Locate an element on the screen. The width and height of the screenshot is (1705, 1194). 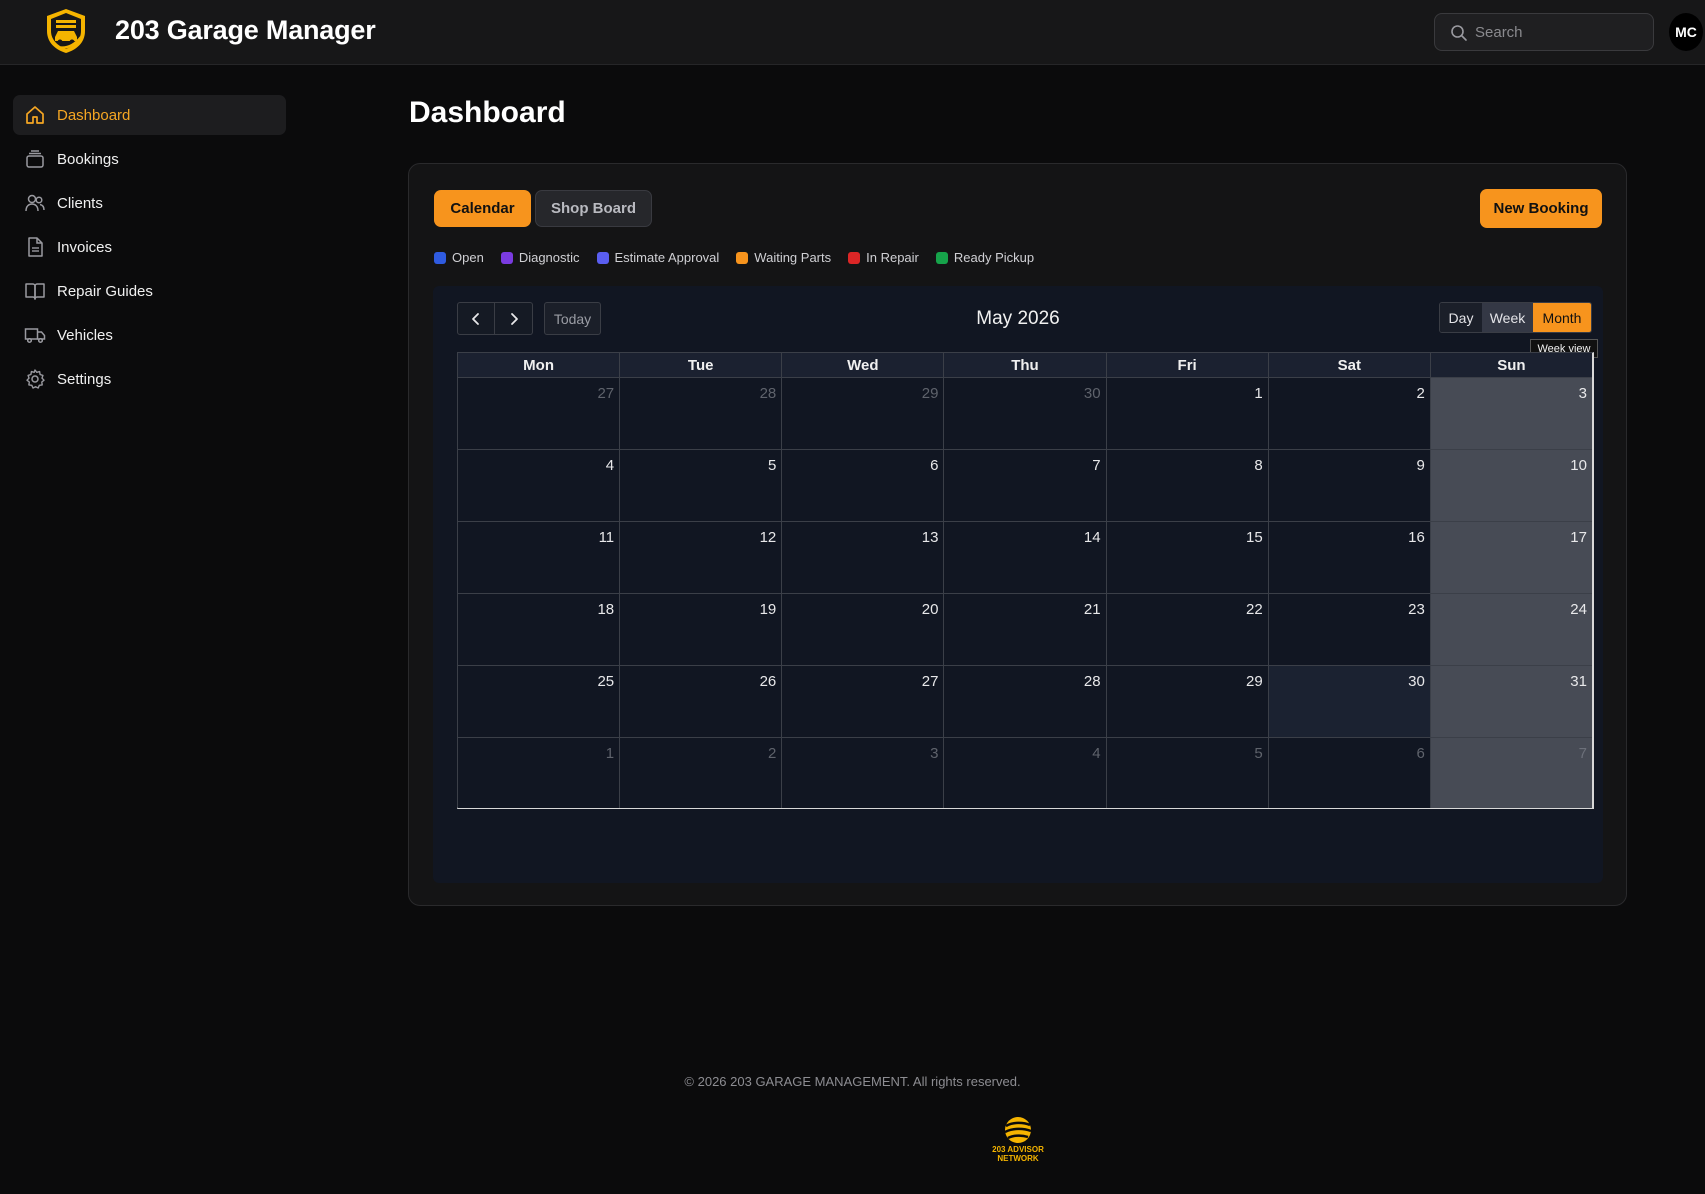
day-number: 29 is located at coordinates (930, 393).